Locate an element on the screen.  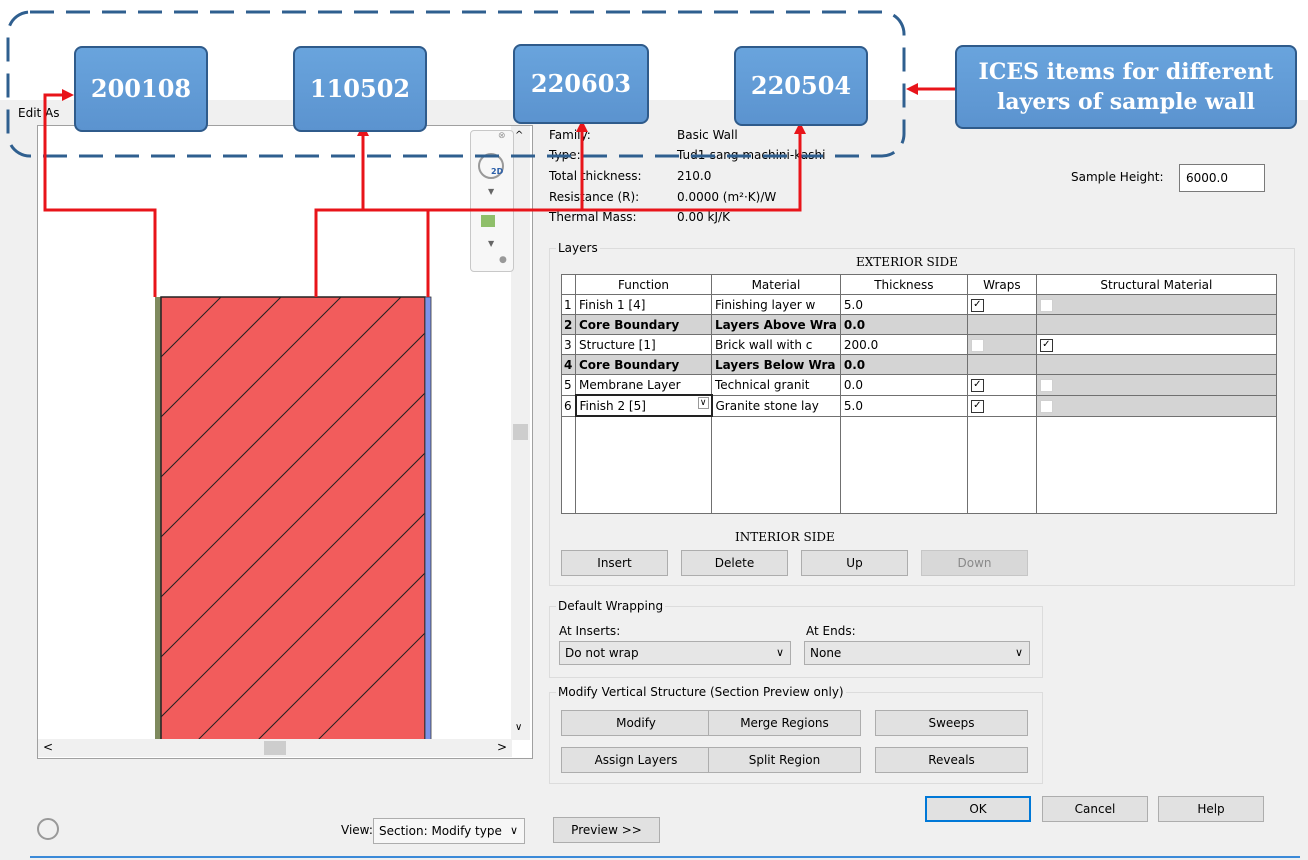
ices-code-callout-3: 220603 is located at coordinates (581, 84).